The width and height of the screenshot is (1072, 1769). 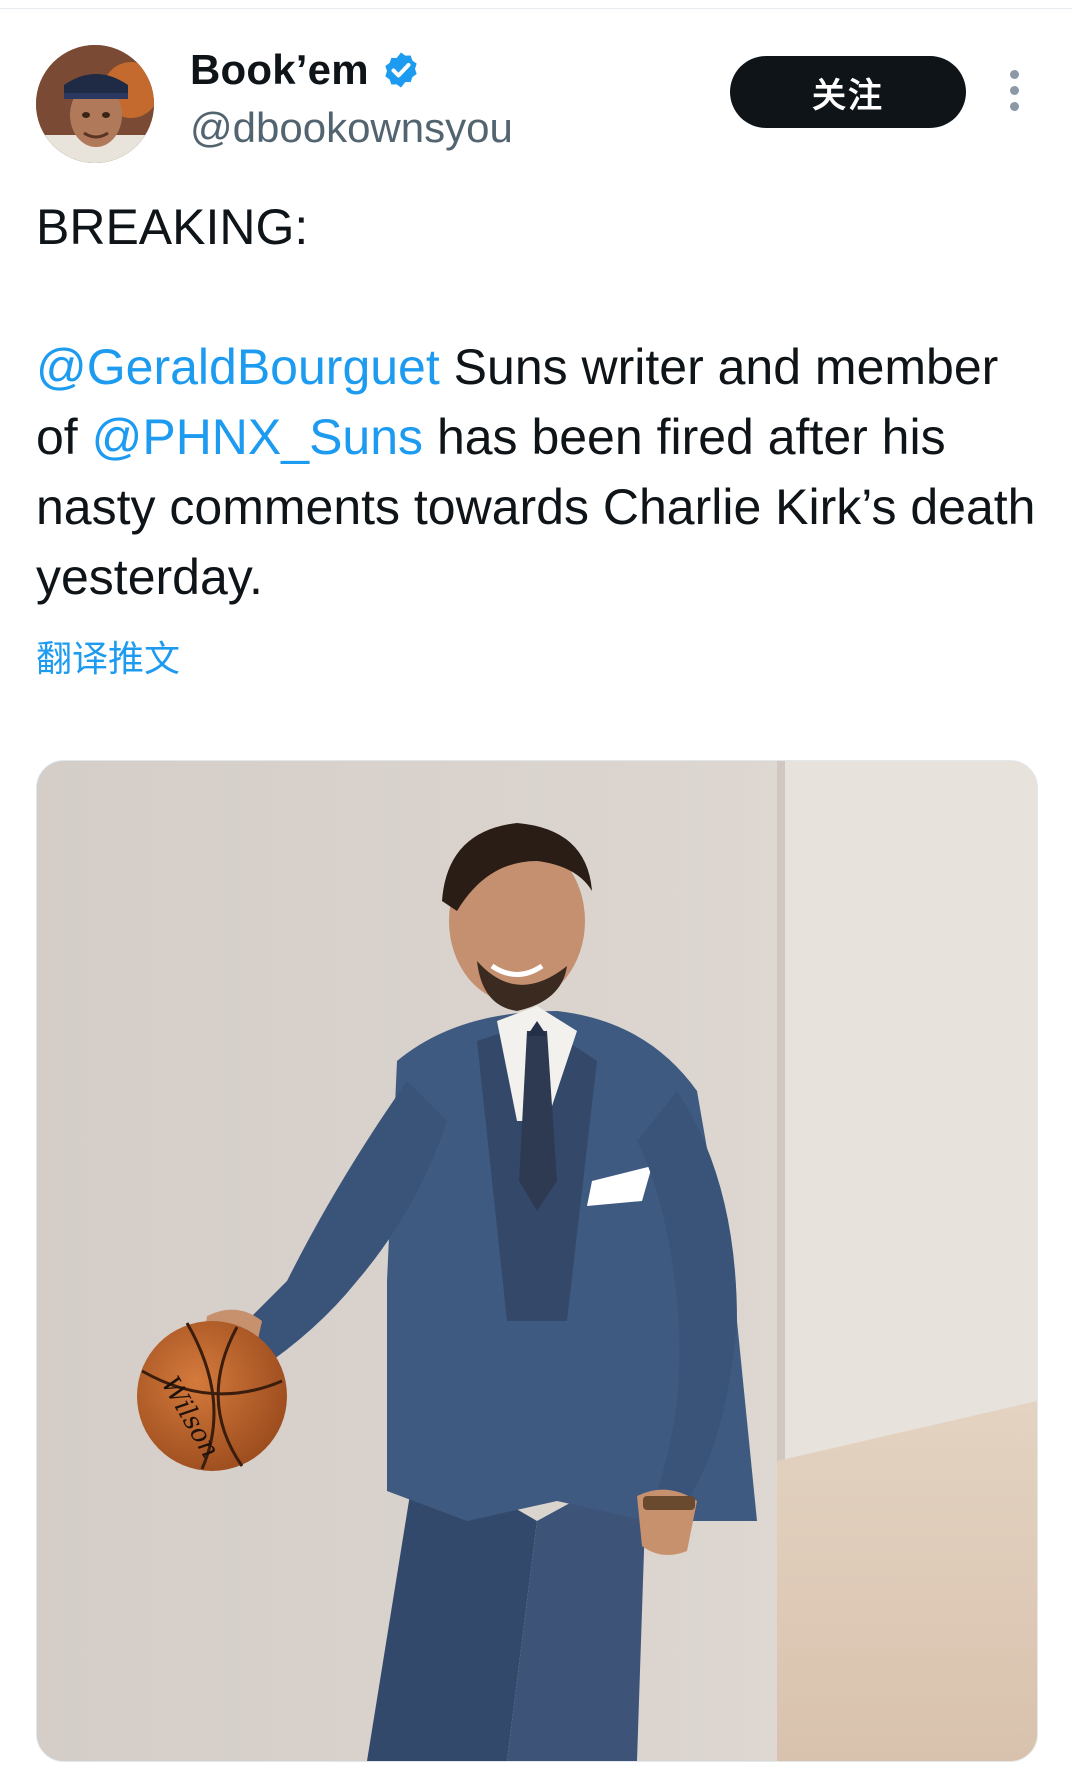 What do you see at coordinates (108, 656) in the screenshot?
I see `translate-tweet-link: 翻译推文` at bounding box center [108, 656].